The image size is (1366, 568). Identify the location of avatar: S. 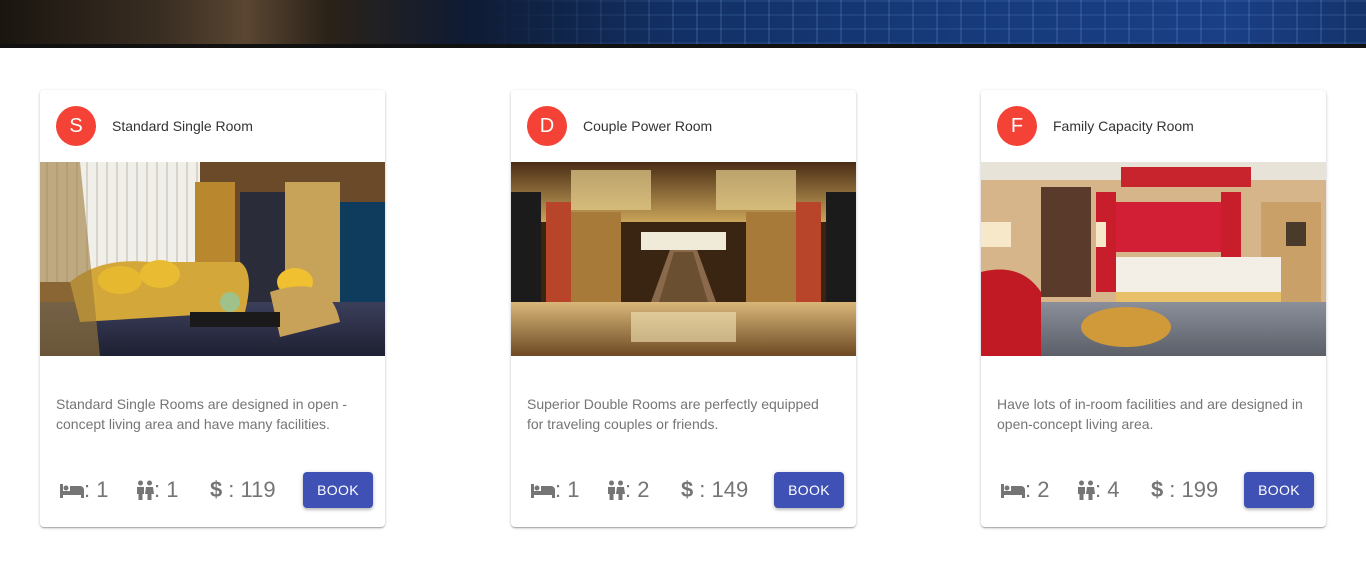
(76, 126).